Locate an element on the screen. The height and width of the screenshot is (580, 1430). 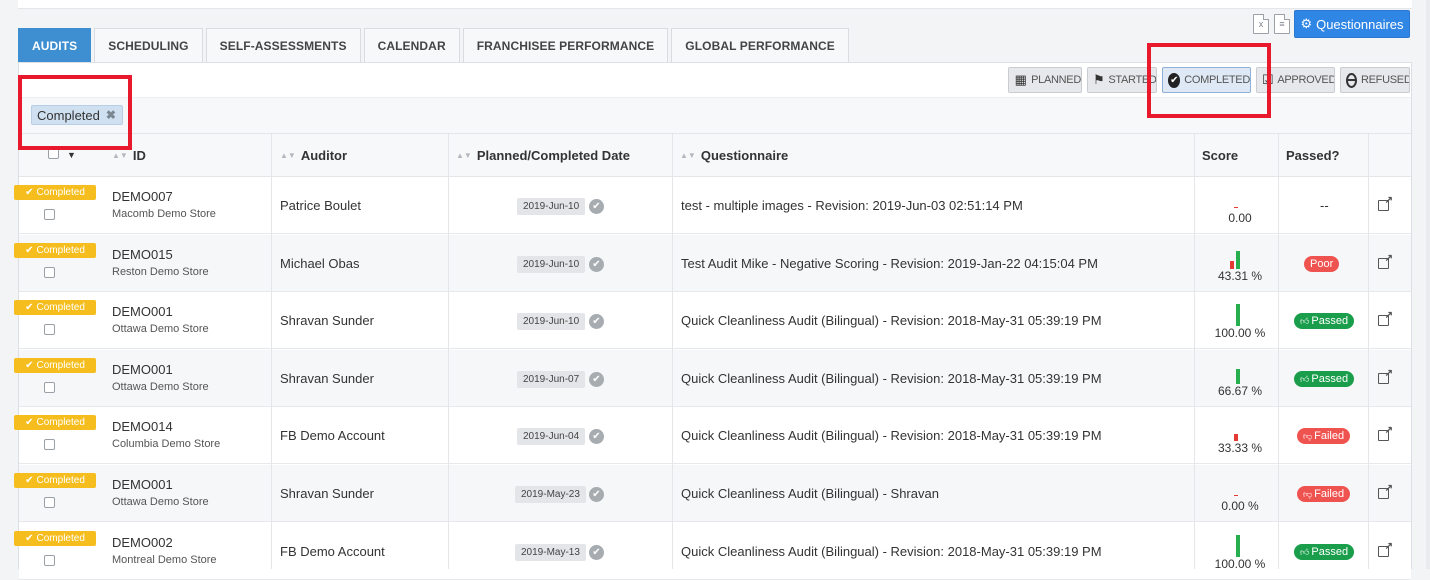
scrollbar is located at coordinates (1428, 284).